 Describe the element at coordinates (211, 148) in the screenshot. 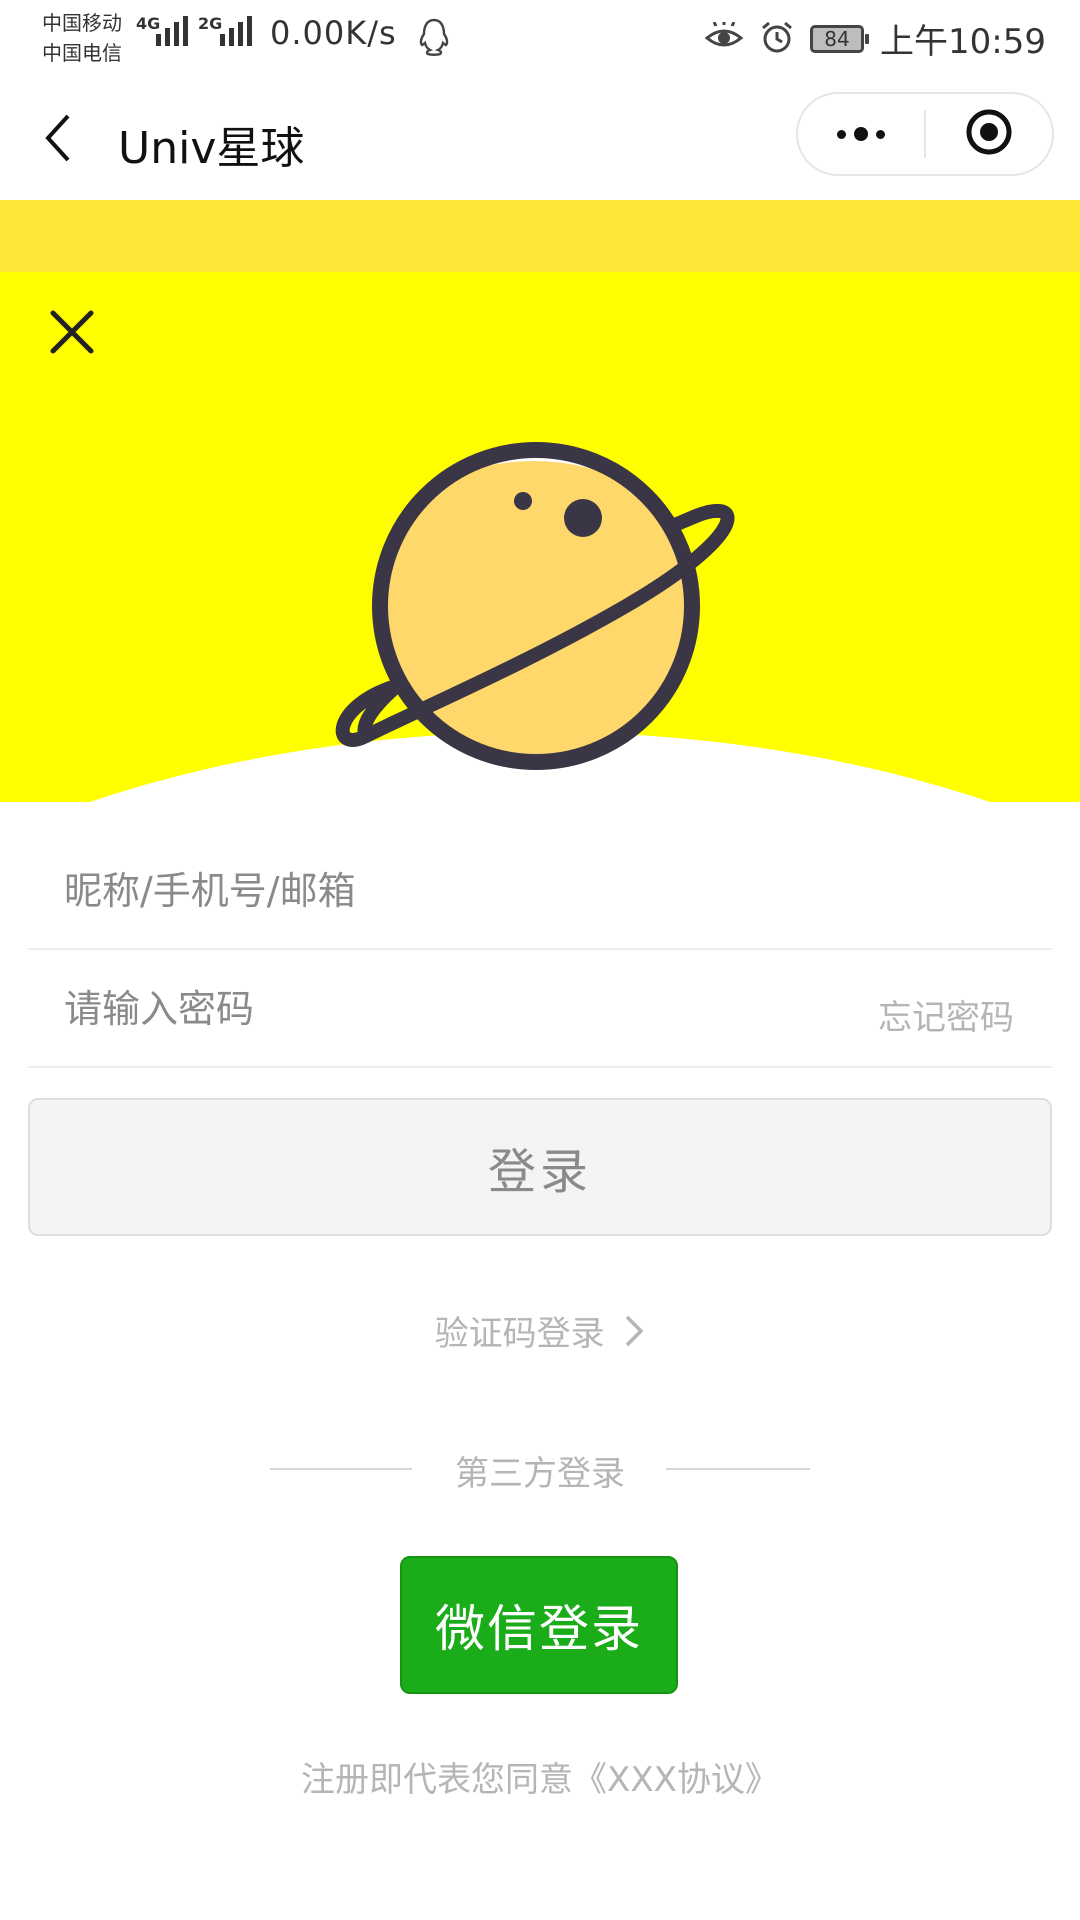

I see `page-title: Univ星球` at that location.